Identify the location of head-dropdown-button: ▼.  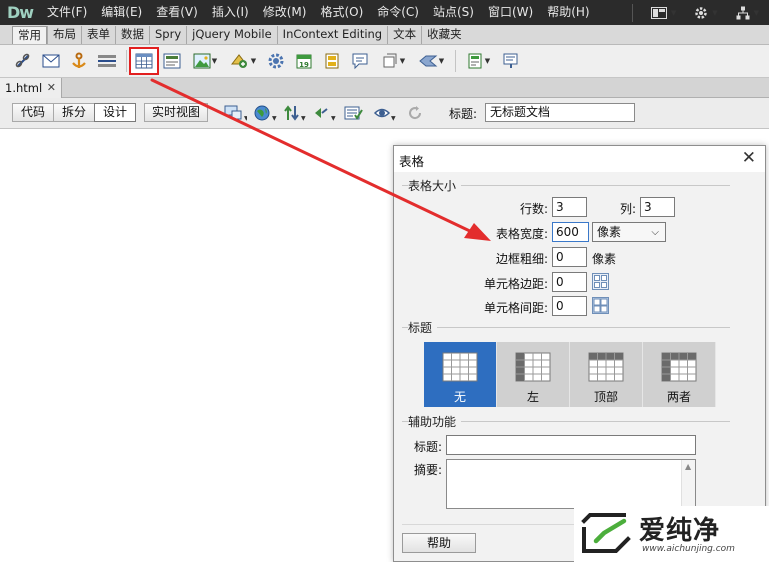
(393, 61).